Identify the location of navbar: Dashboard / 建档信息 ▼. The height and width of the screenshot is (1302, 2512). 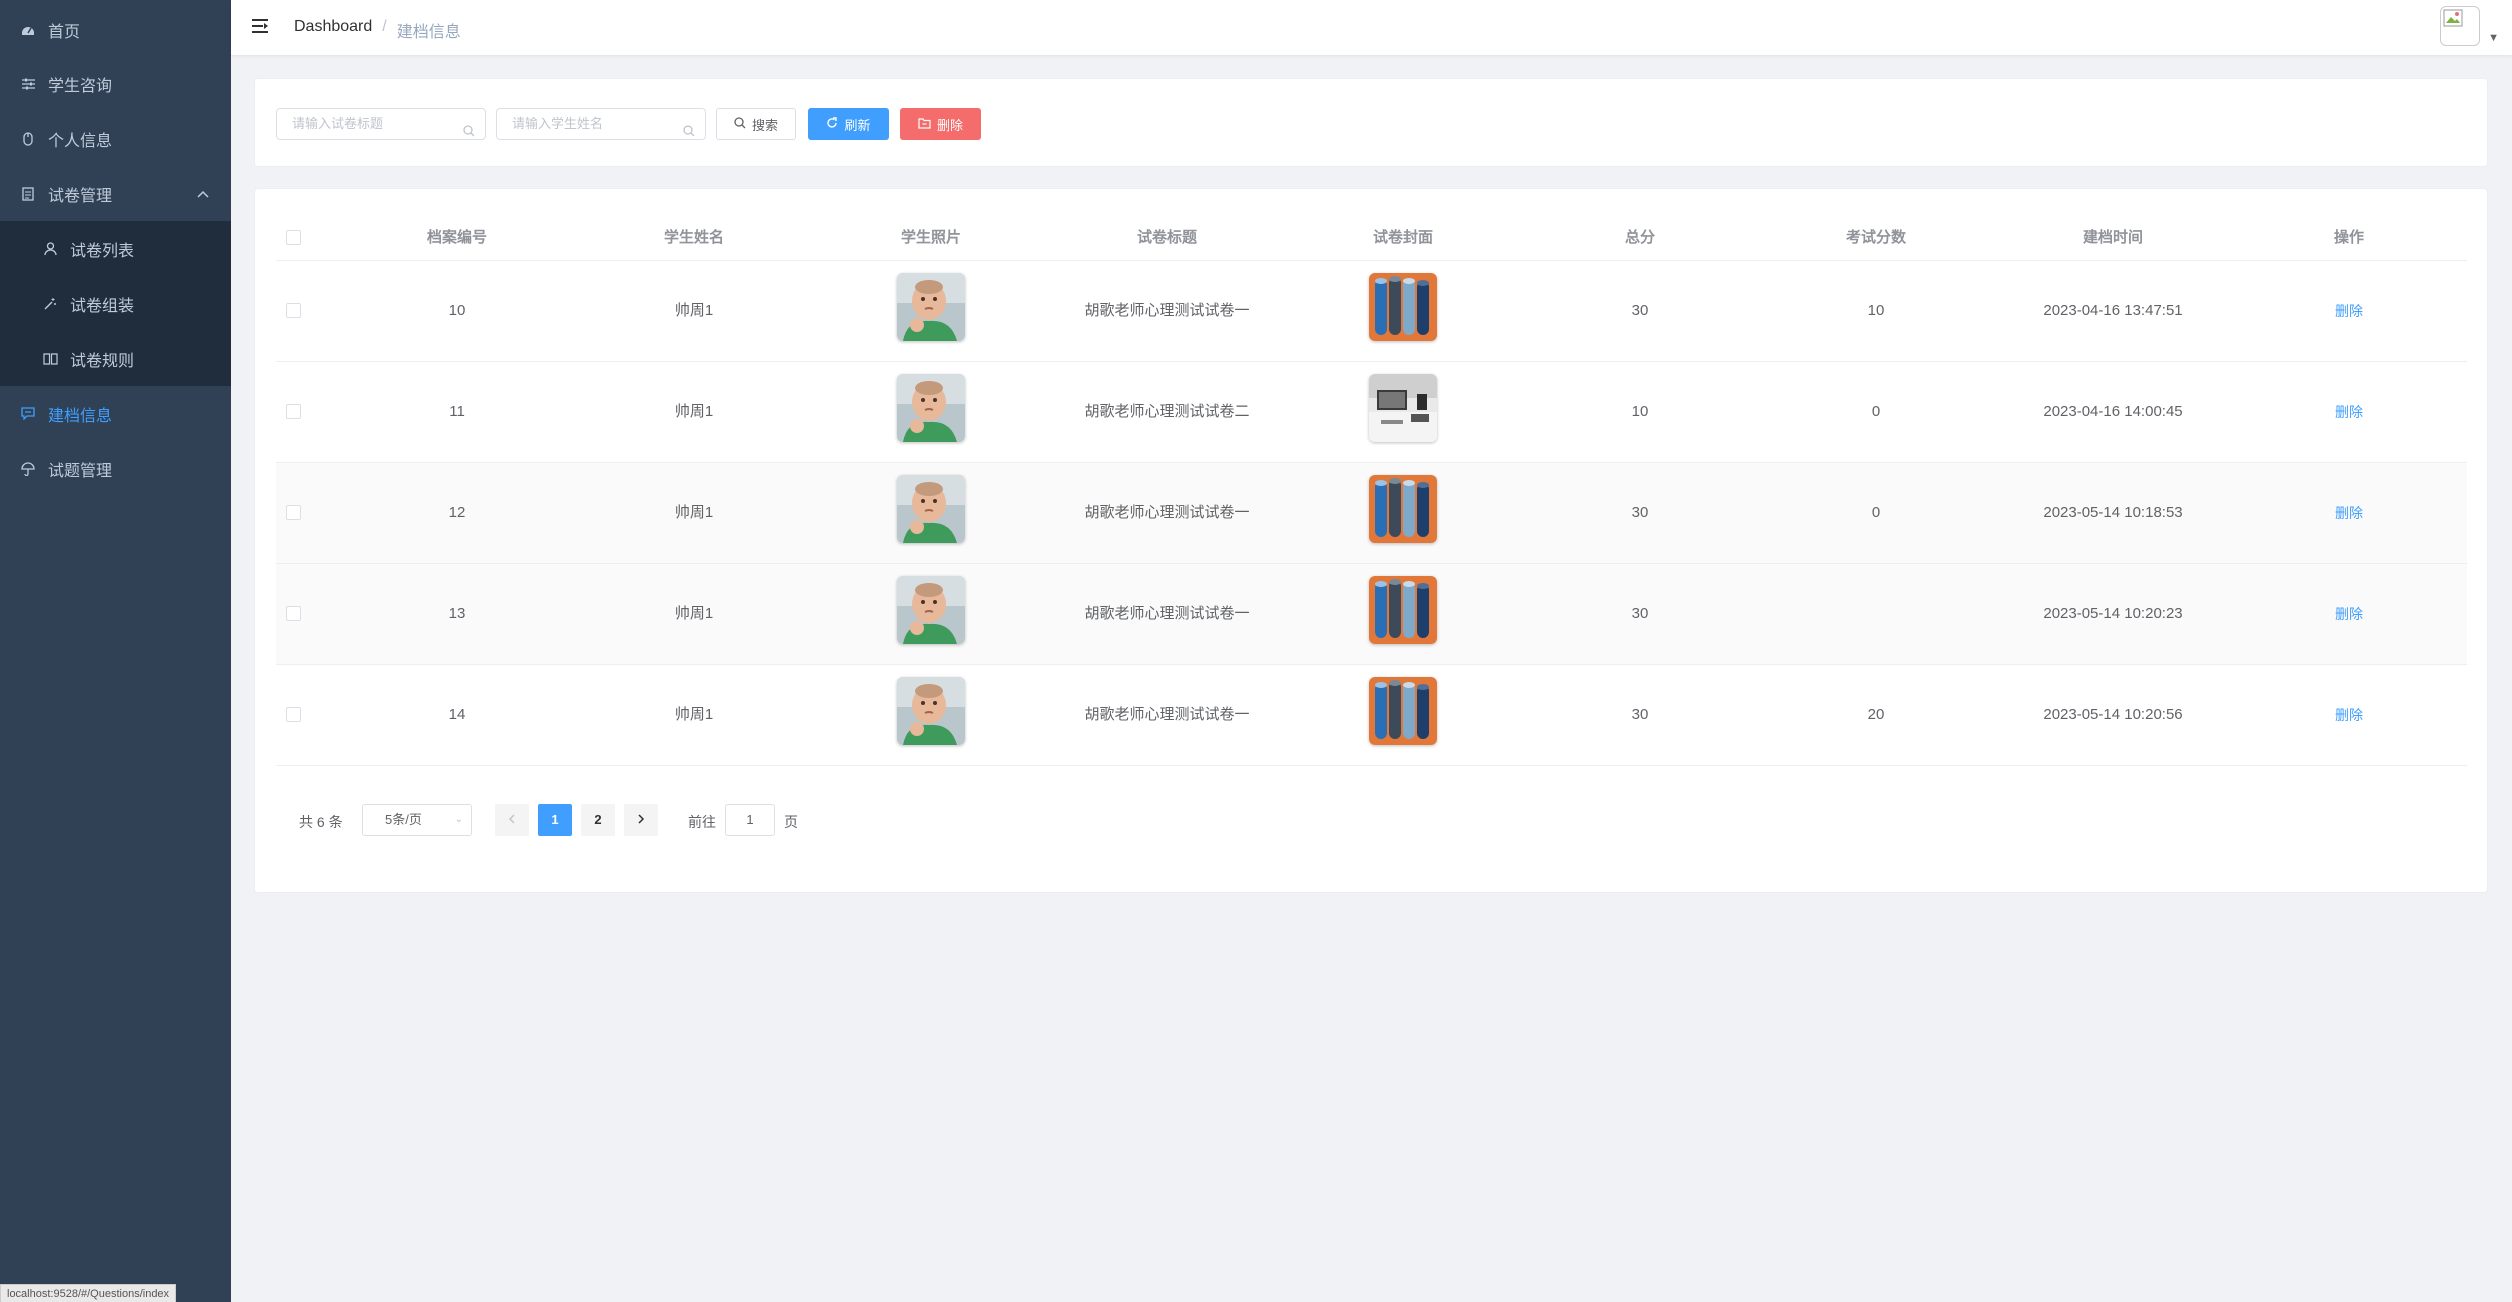
(1371, 27).